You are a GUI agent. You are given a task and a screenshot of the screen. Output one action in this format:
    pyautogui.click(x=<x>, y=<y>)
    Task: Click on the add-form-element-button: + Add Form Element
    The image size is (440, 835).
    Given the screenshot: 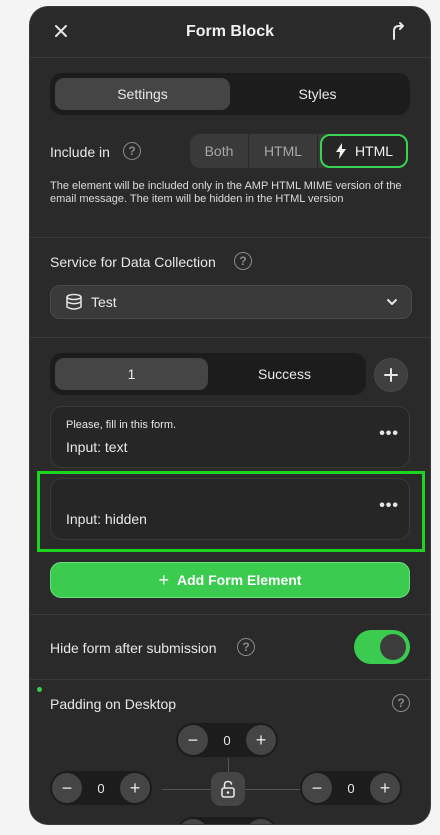 What is the action you would take?
    pyautogui.click(x=230, y=580)
    